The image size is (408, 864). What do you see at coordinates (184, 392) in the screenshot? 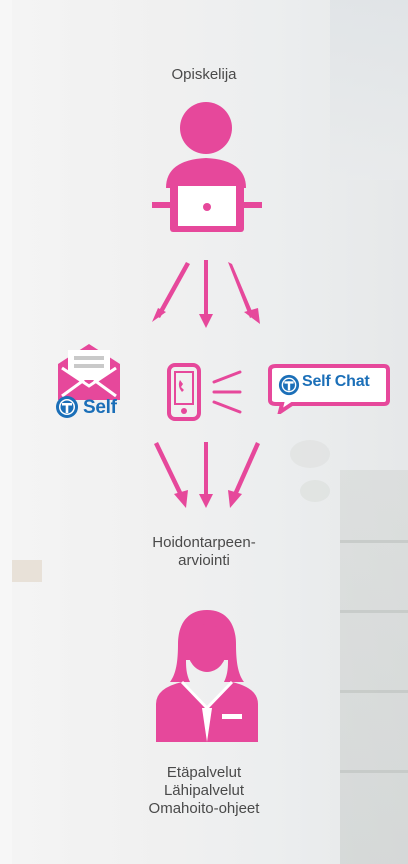
I see `phone-icon` at bounding box center [184, 392].